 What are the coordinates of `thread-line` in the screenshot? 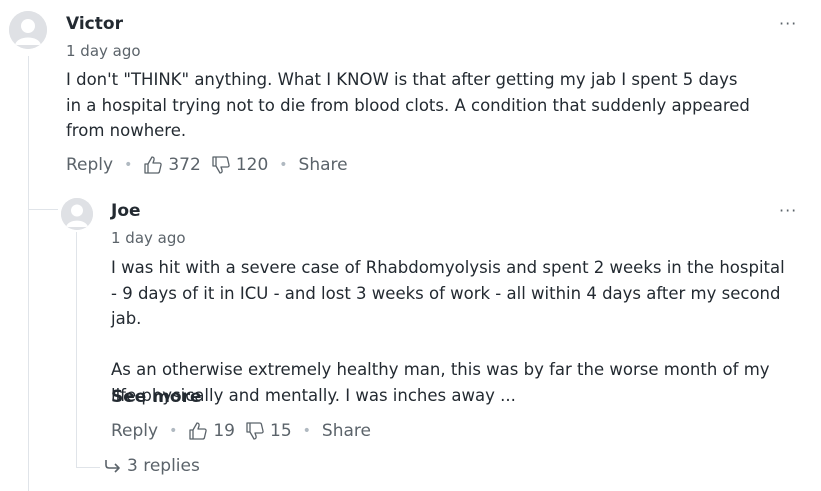 It's located at (28, 273).